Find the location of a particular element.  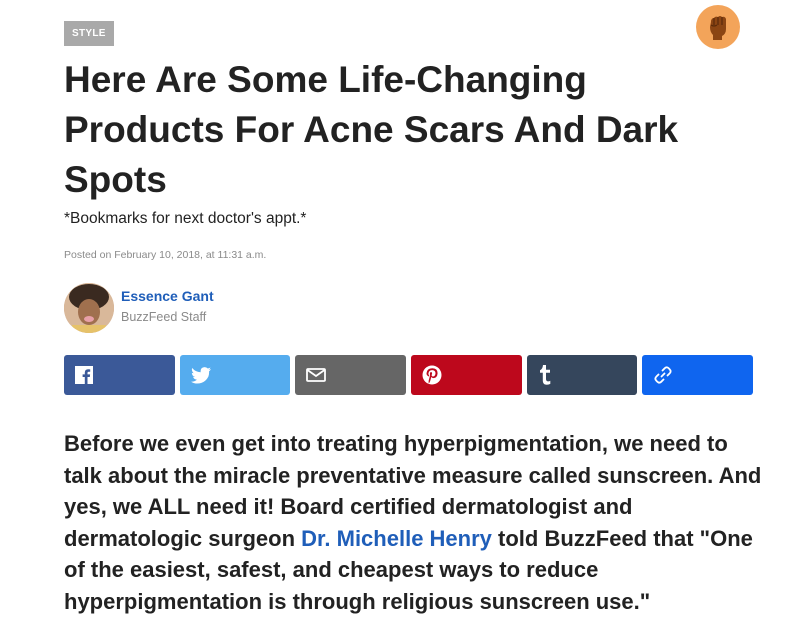

raised-fist-icon is located at coordinates (718, 28).